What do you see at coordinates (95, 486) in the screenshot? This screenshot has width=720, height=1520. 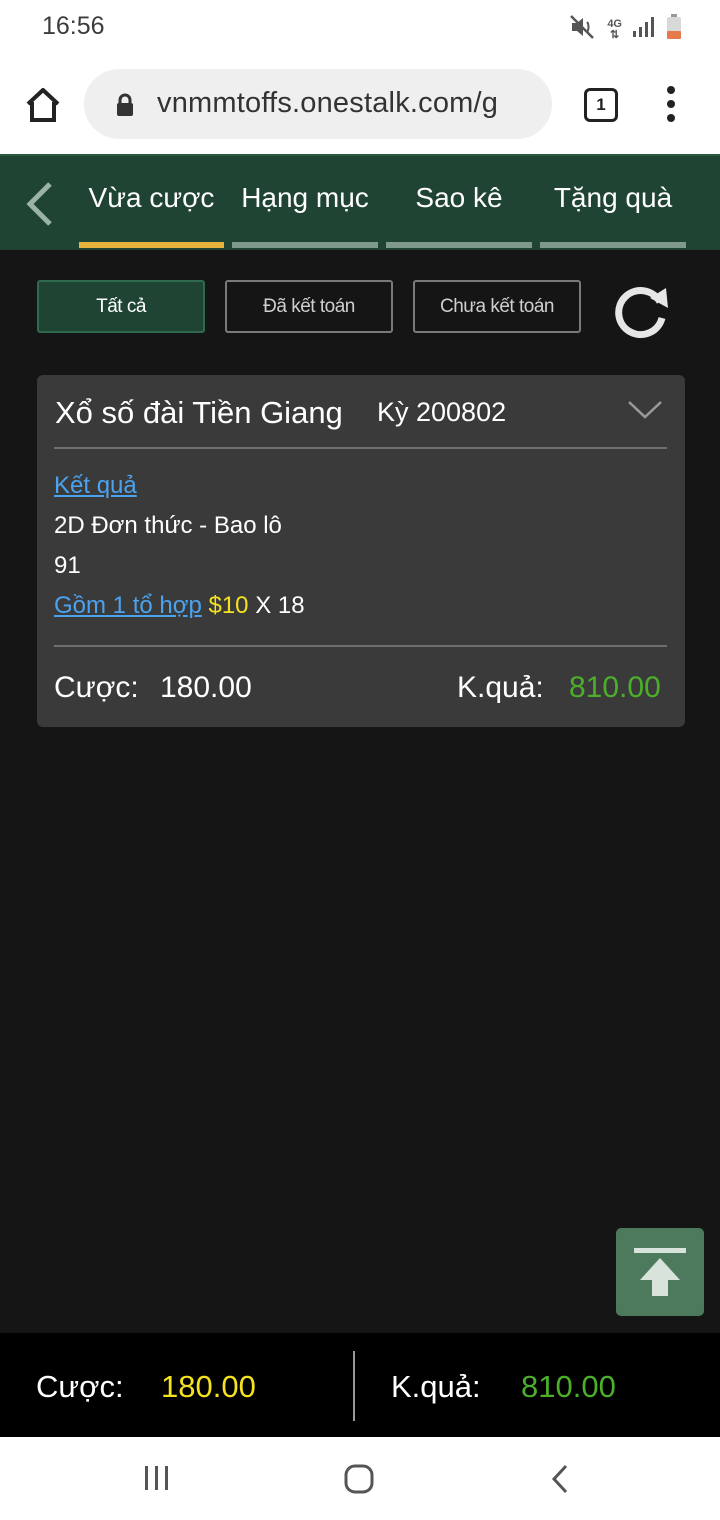 I see `result-link: Kết quả` at bounding box center [95, 486].